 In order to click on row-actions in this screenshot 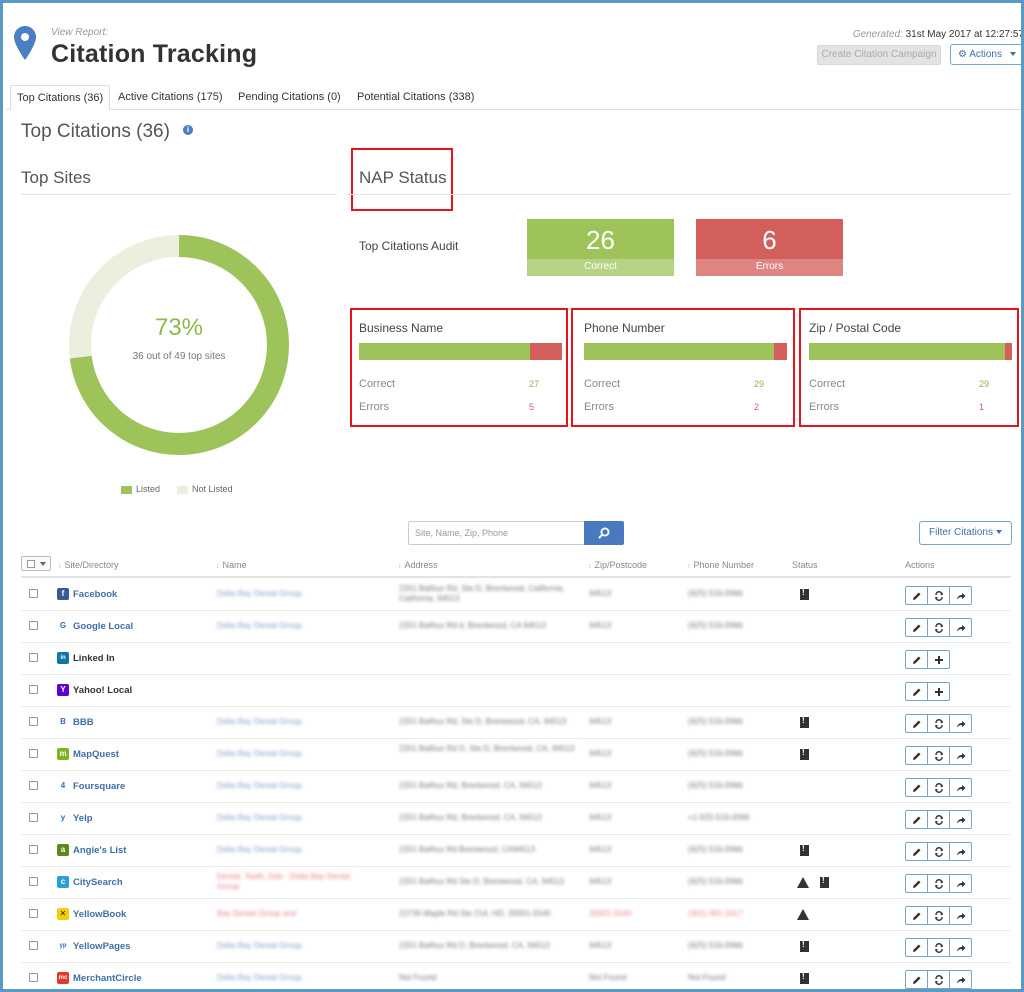, I will do `click(938, 627)`.